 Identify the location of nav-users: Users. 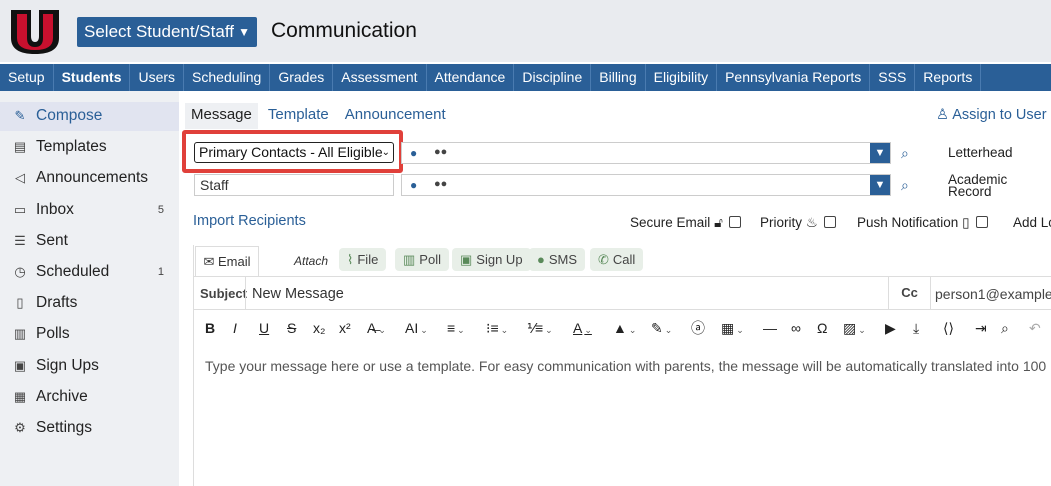
(157, 77).